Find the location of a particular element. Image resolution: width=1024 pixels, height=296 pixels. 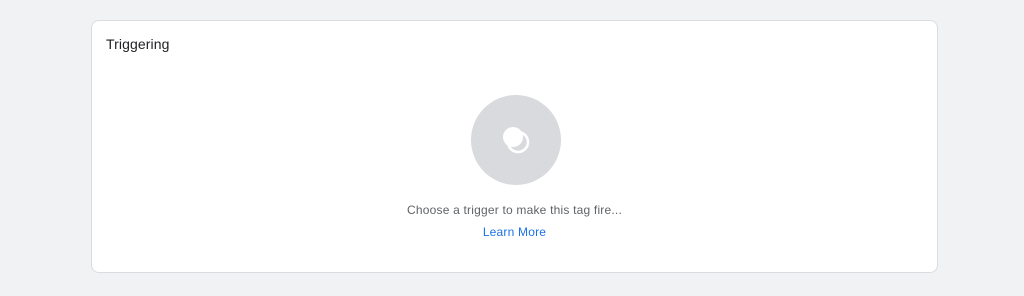

choose-trigger-button is located at coordinates (516, 140).